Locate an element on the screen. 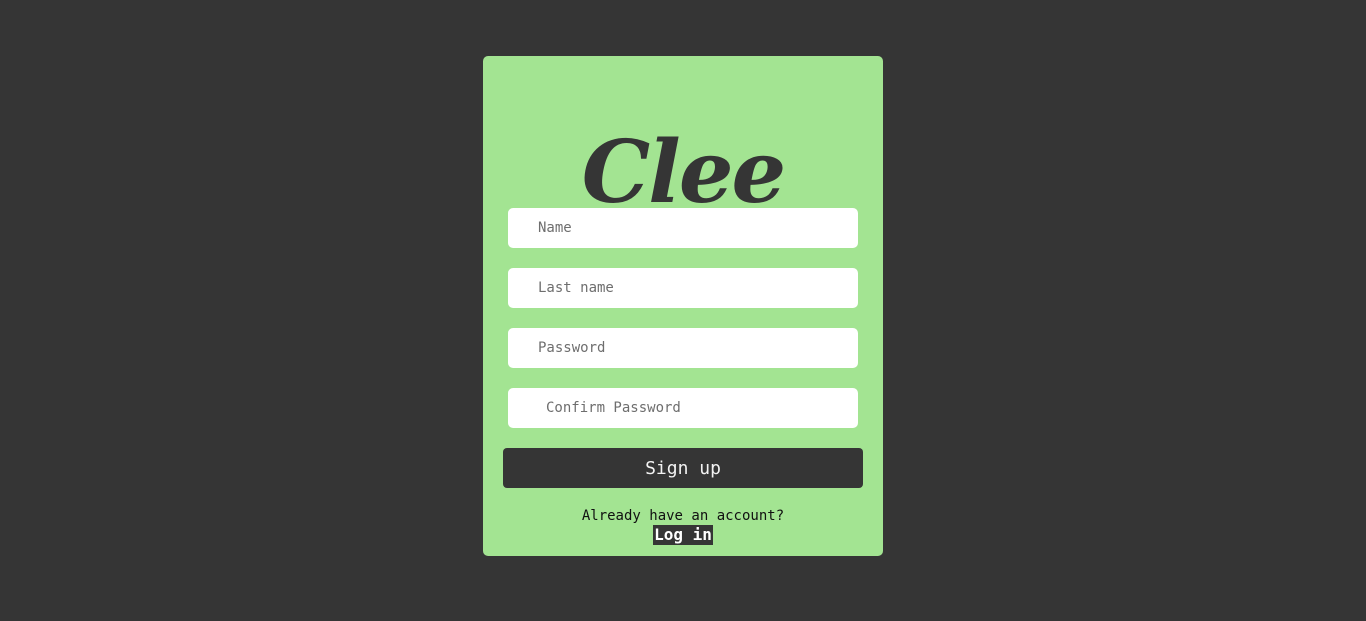 The height and width of the screenshot is (621, 1366). login-link: Log in is located at coordinates (683, 535).